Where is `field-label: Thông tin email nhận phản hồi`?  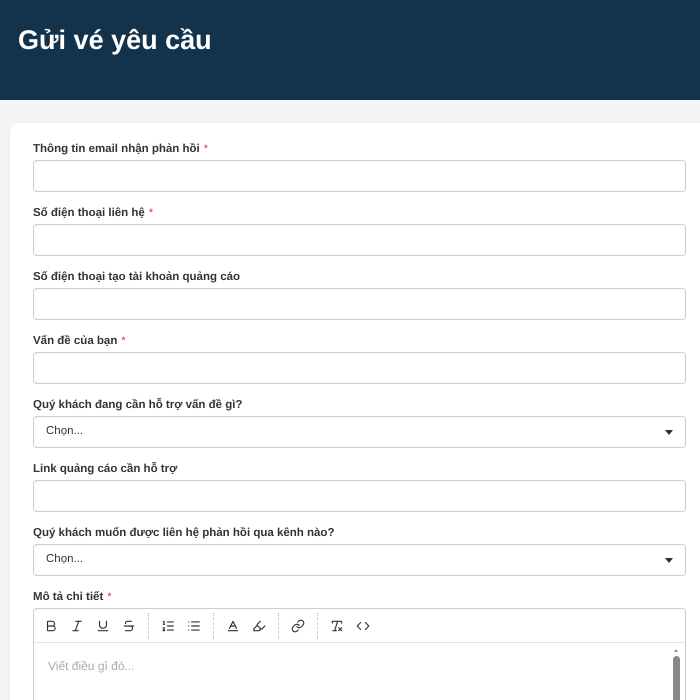
field-label: Thông tin email nhận phản hồi is located at coordinates (116, 149).